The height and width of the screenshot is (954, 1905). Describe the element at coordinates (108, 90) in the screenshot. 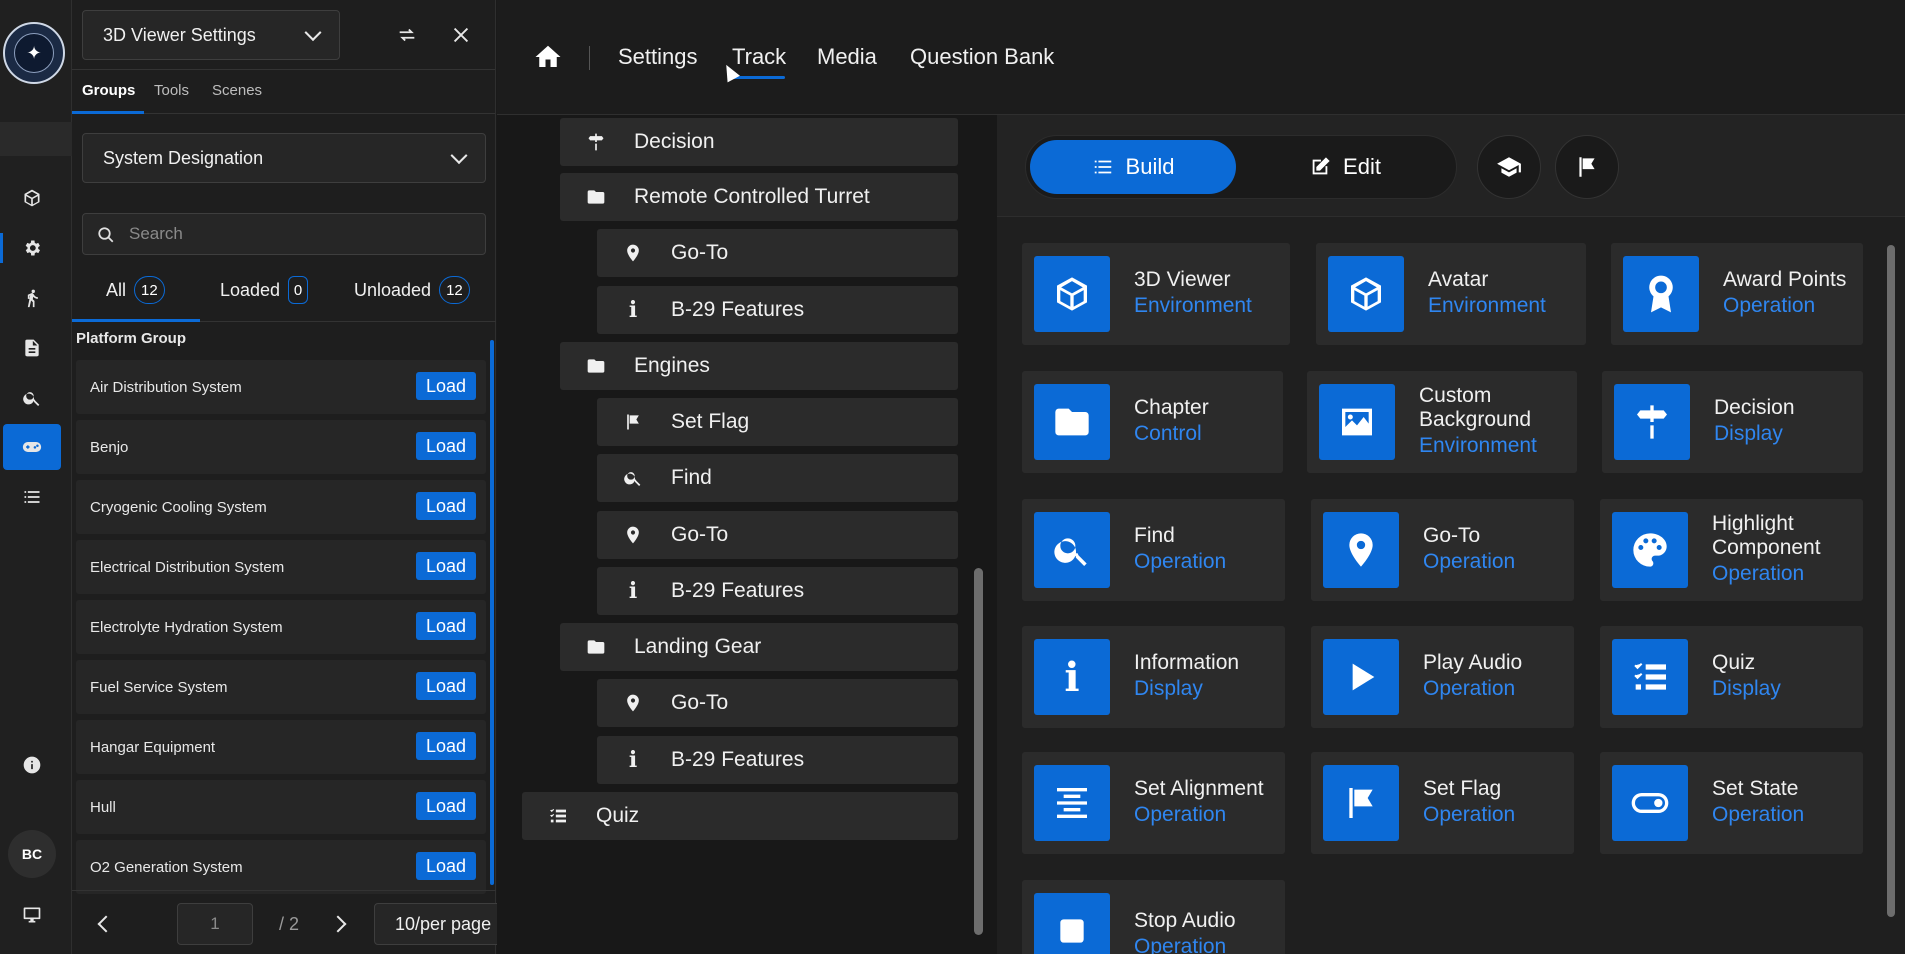

I see `tab-groups: Groups` at that location.